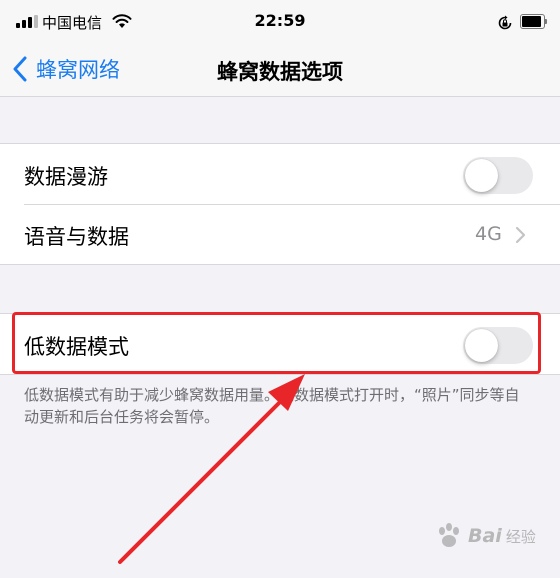 This screenshot has height=578, width=560. Describe the element at coordinates (66, 177) in the screenshot. I see `row-label: 数据漫游` at that location.